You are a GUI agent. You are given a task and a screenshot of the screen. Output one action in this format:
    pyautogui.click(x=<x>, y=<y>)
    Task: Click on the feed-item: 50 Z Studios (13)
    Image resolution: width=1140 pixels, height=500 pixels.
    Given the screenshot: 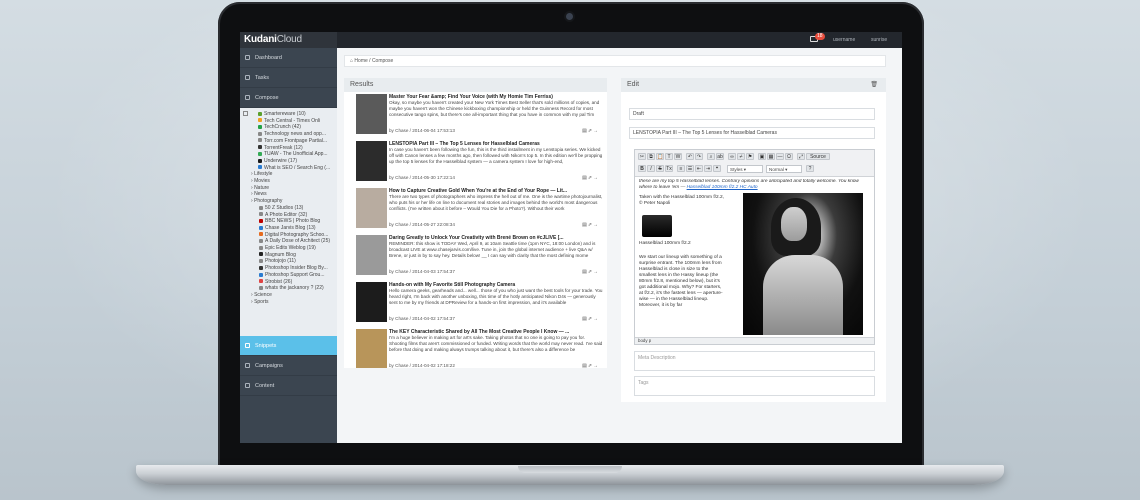 What is the action you would take?
    pyautogui.click(x=291, y=208)
    